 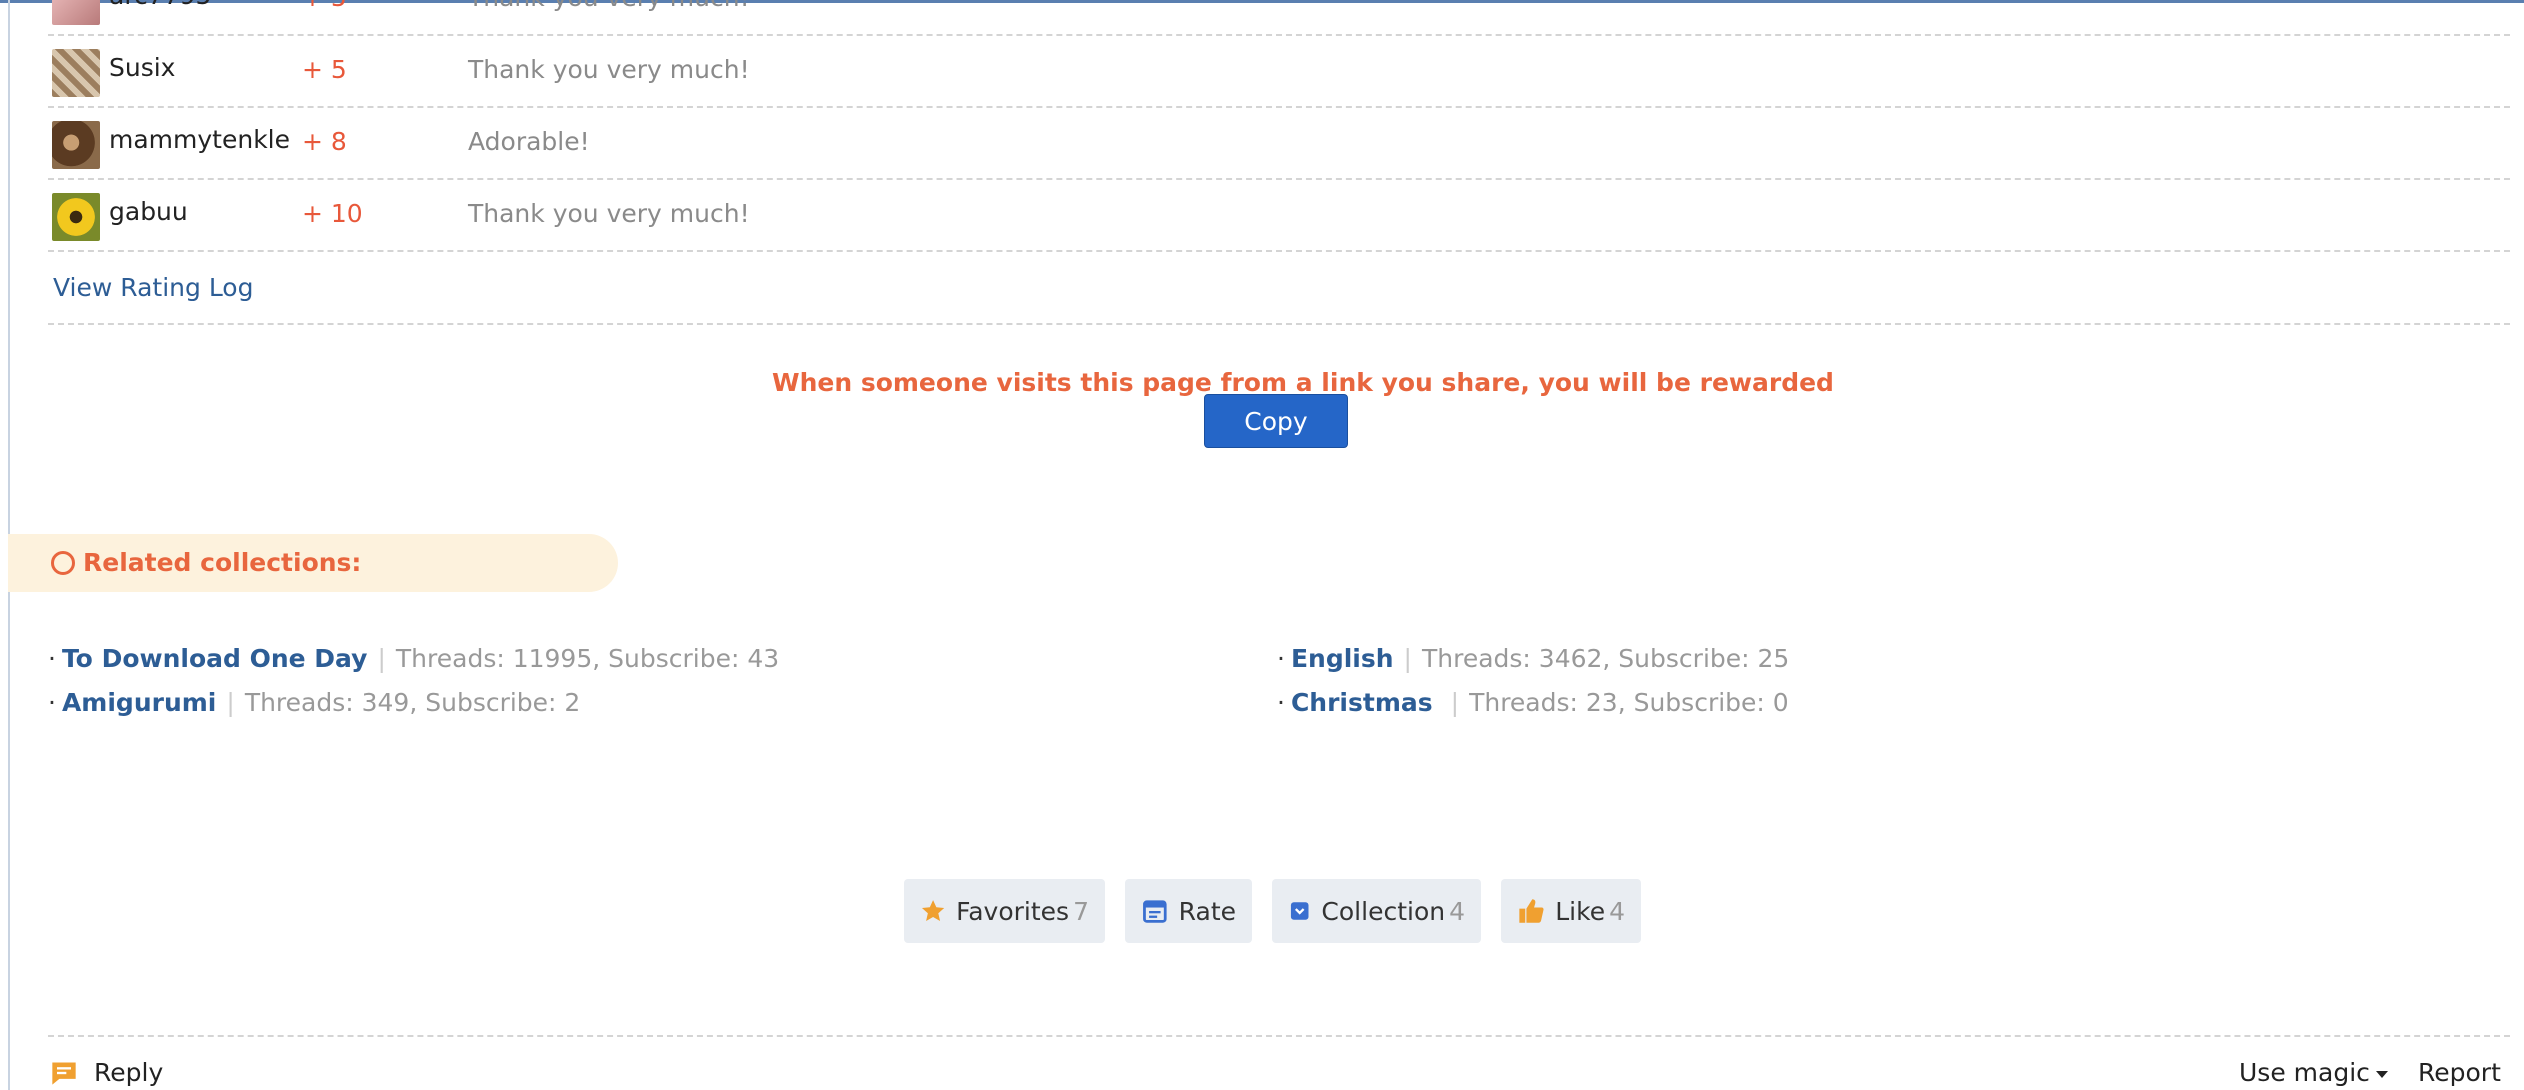 I want to click on post-actions: Favorites 7 Rate Collection 4 Like 4, so click(x=1262, y=911).